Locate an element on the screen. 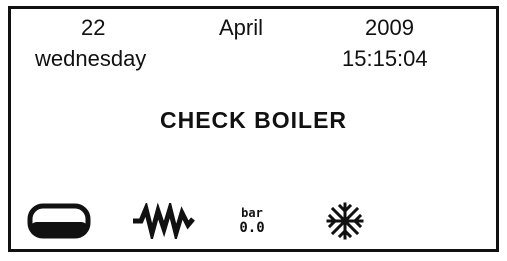 Image resolution: width=507 pixels, height=261 pixels. date-year: 2009 is located at coordinates (389, 27).